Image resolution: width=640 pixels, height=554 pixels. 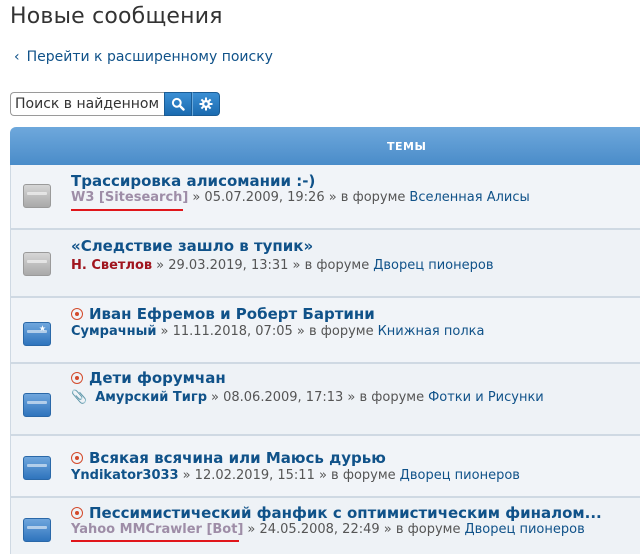 I want to click on advanced-search-link: ‹ Перейти к расширенному поиску, so click(x=143, y=57).